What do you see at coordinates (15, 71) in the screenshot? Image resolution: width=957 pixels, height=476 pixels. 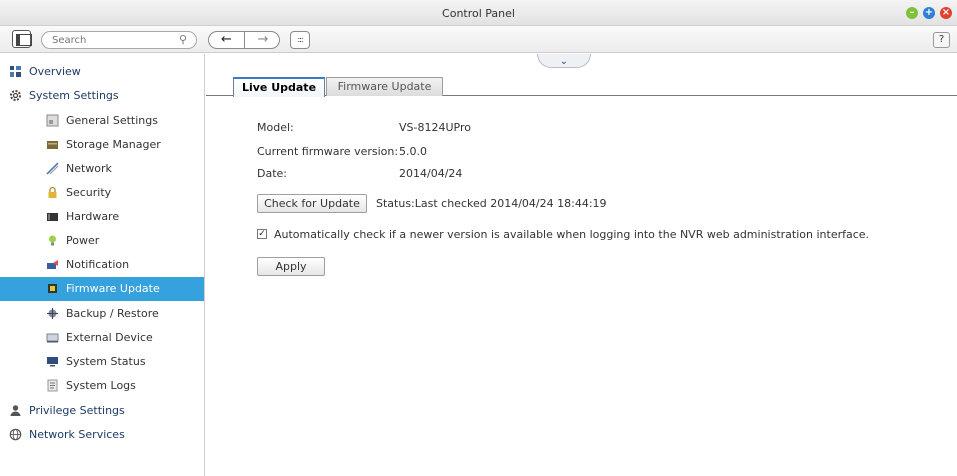 I see `overview-icon` at bounding box center [15, 71].